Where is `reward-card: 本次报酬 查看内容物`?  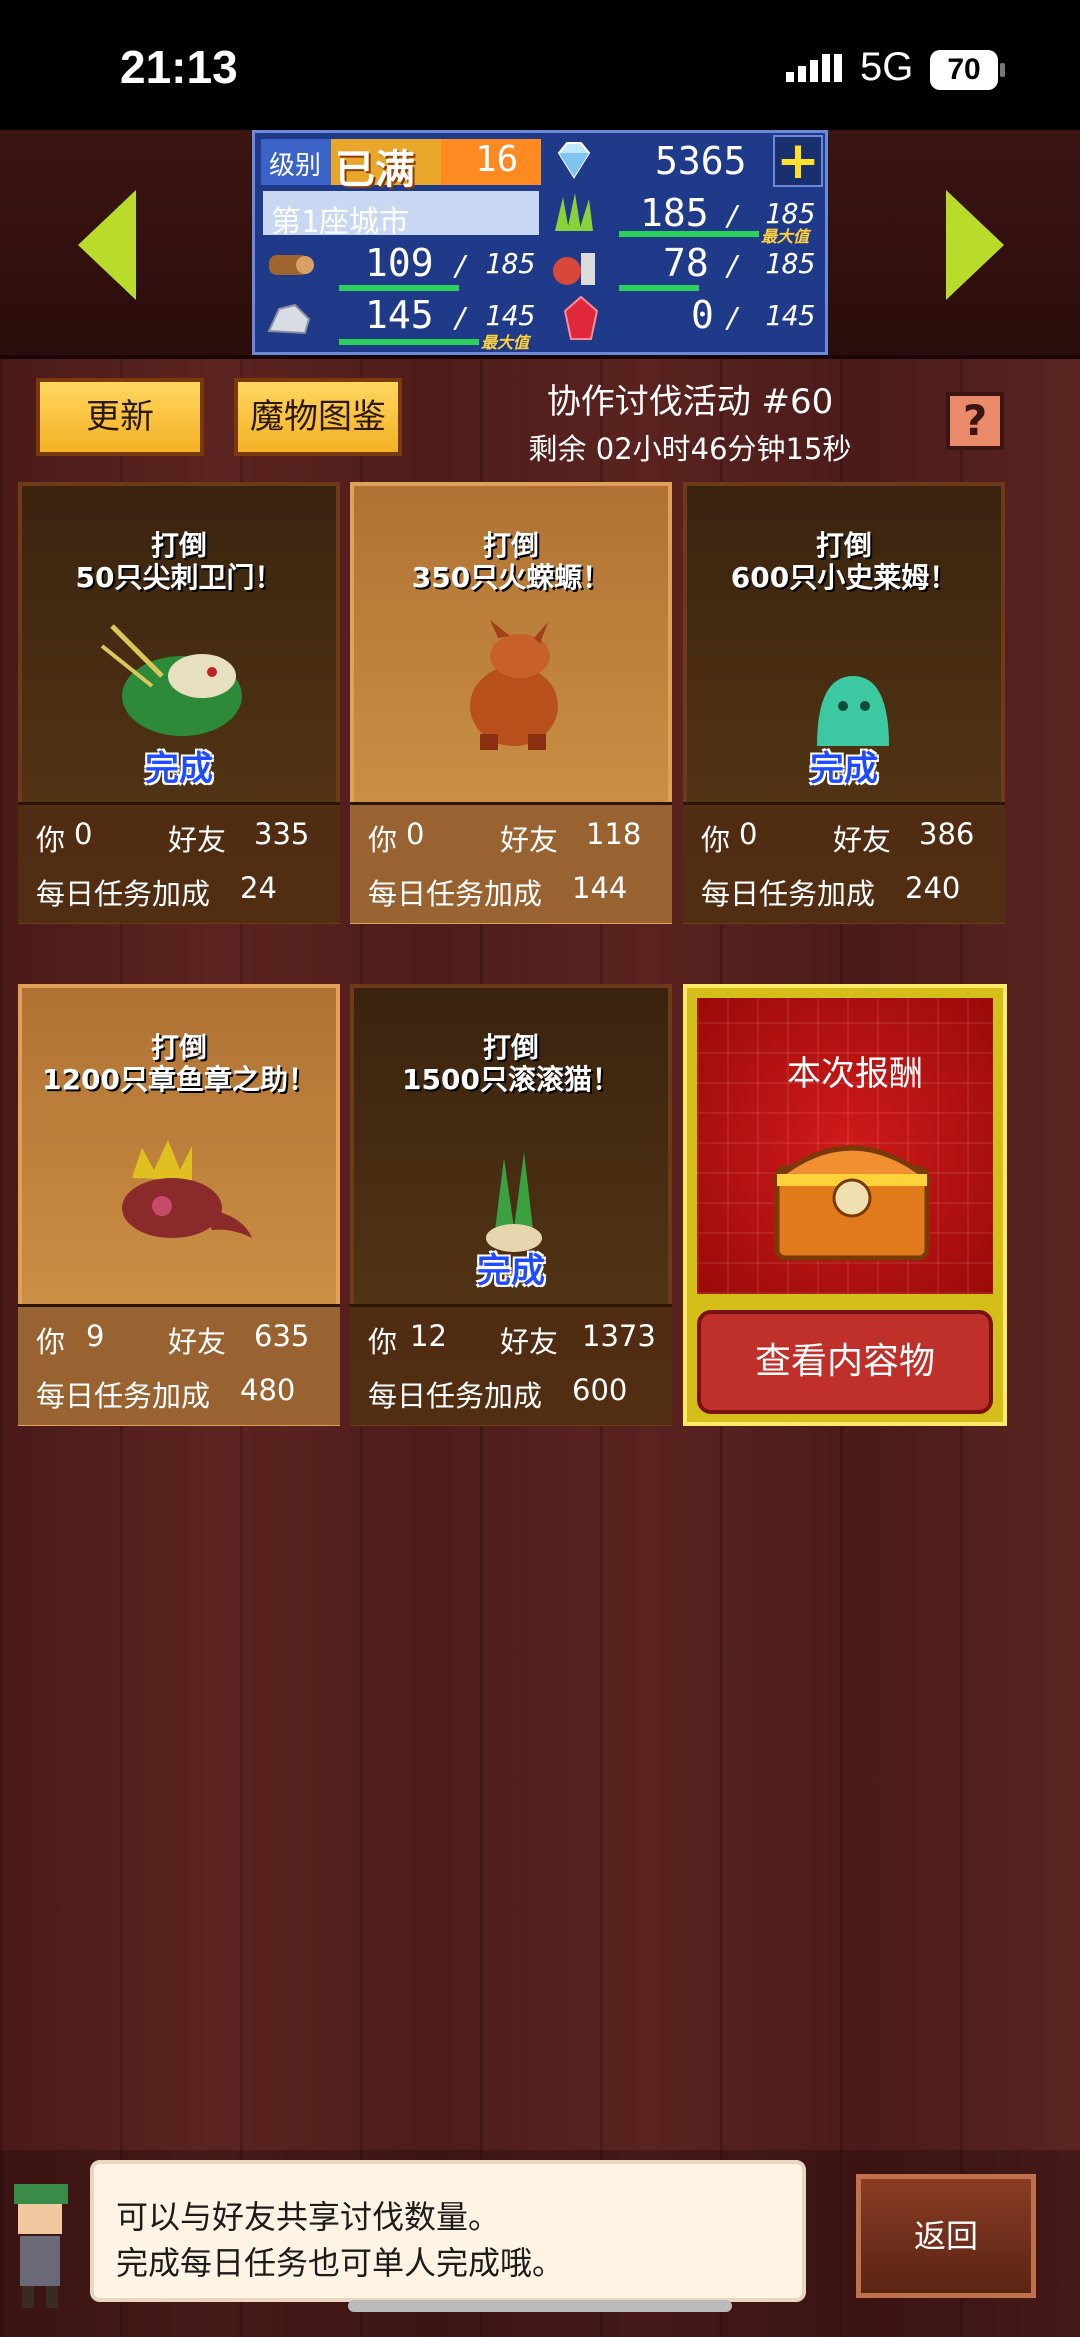
reward-card: 本次报酬 查看内容物 is located at coordinates (845, 1205).